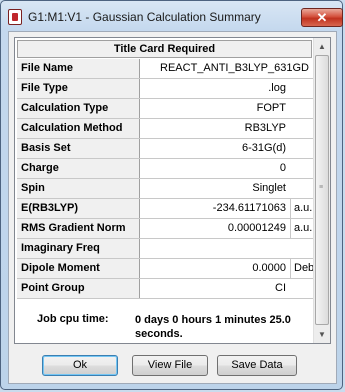  I want to click on row-value: .log, so click(277, 88).